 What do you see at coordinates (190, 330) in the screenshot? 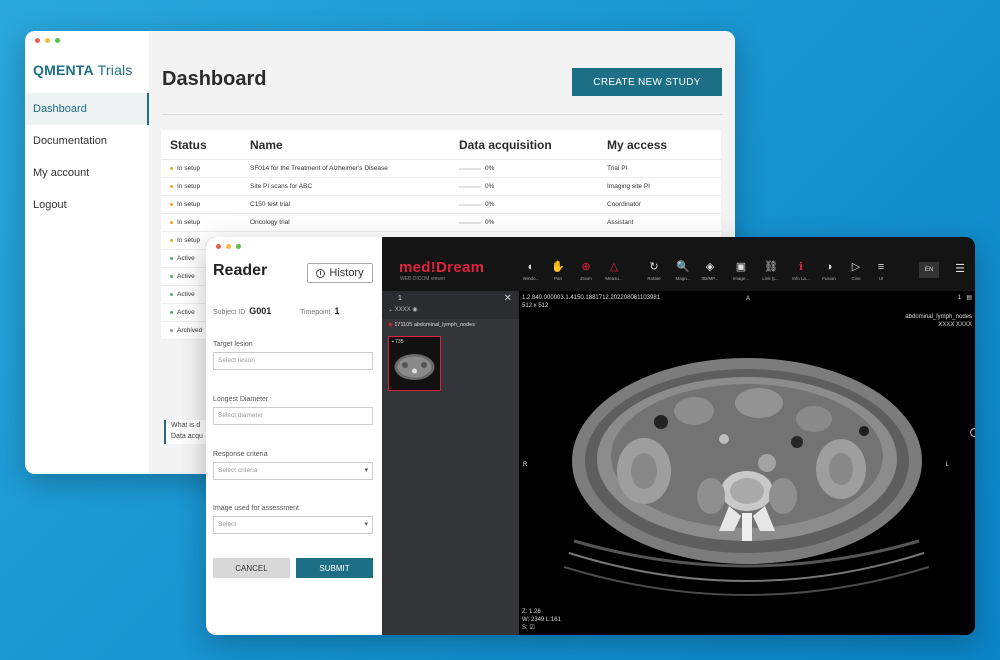
I see `status-text: Archived` at bounding box center [190, 330].